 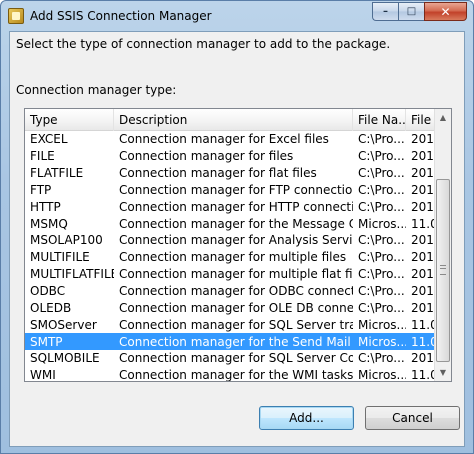 I want to click on maximize-icon: □, so click(x=411, y=11).